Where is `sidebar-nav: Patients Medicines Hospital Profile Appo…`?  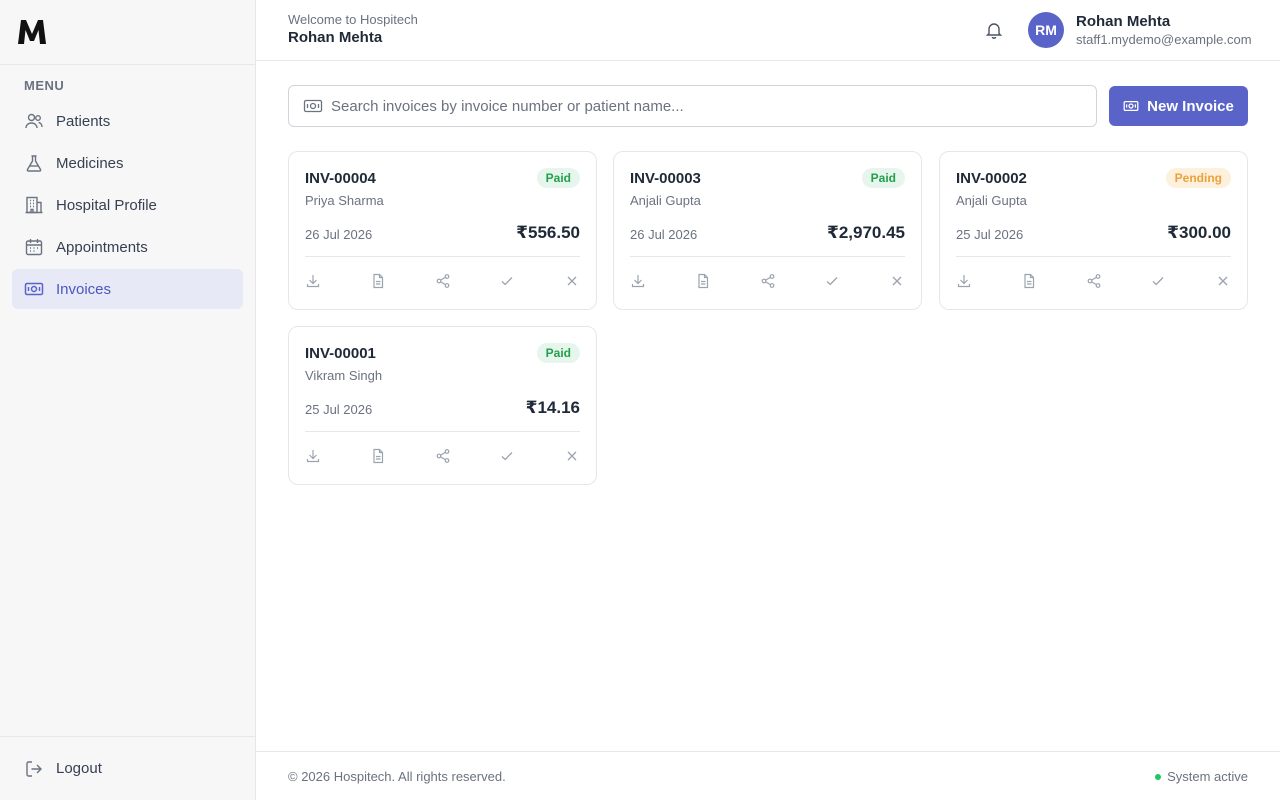
sidebar-nav: Patients Medicines Hospital Profile Appo… is located at coordinates (127, 205).